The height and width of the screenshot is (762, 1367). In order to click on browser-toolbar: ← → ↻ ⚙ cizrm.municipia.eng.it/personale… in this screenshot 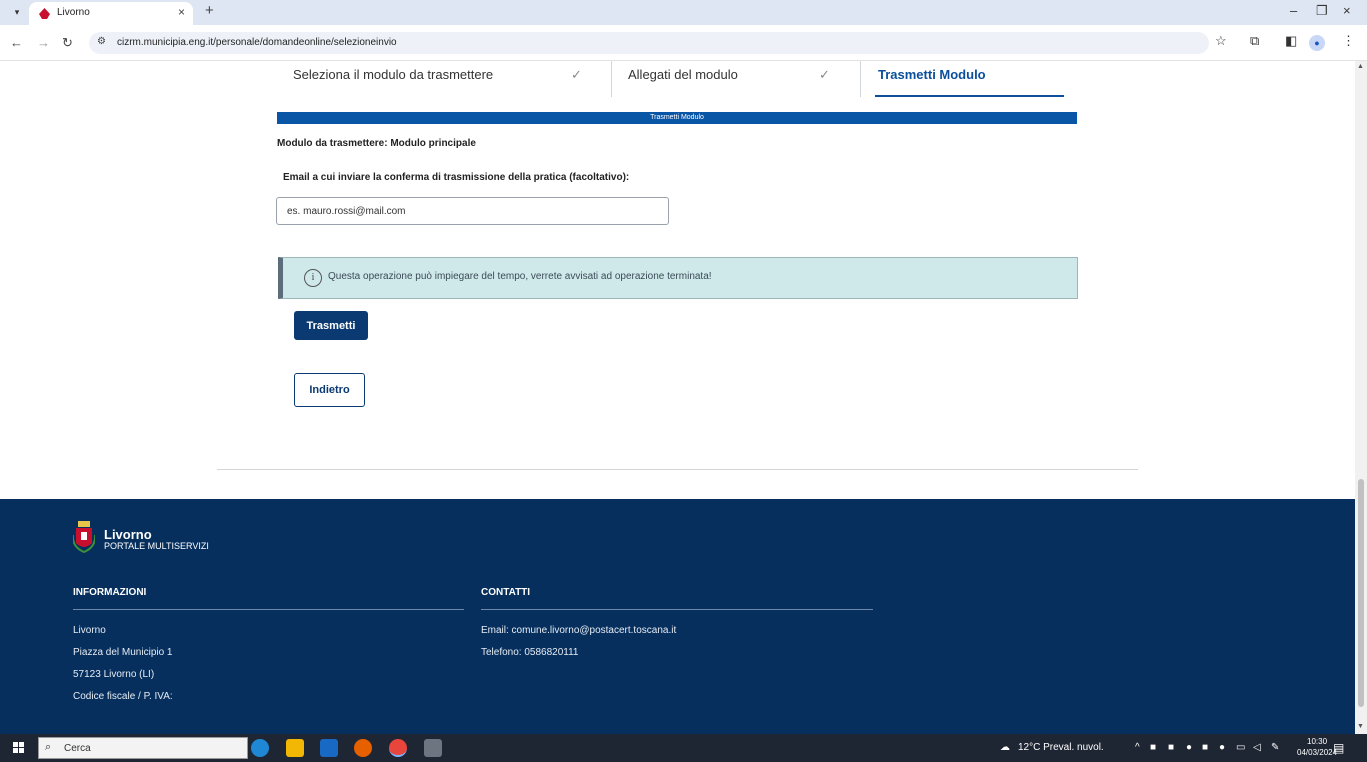, I will do `click(683, 43)`.